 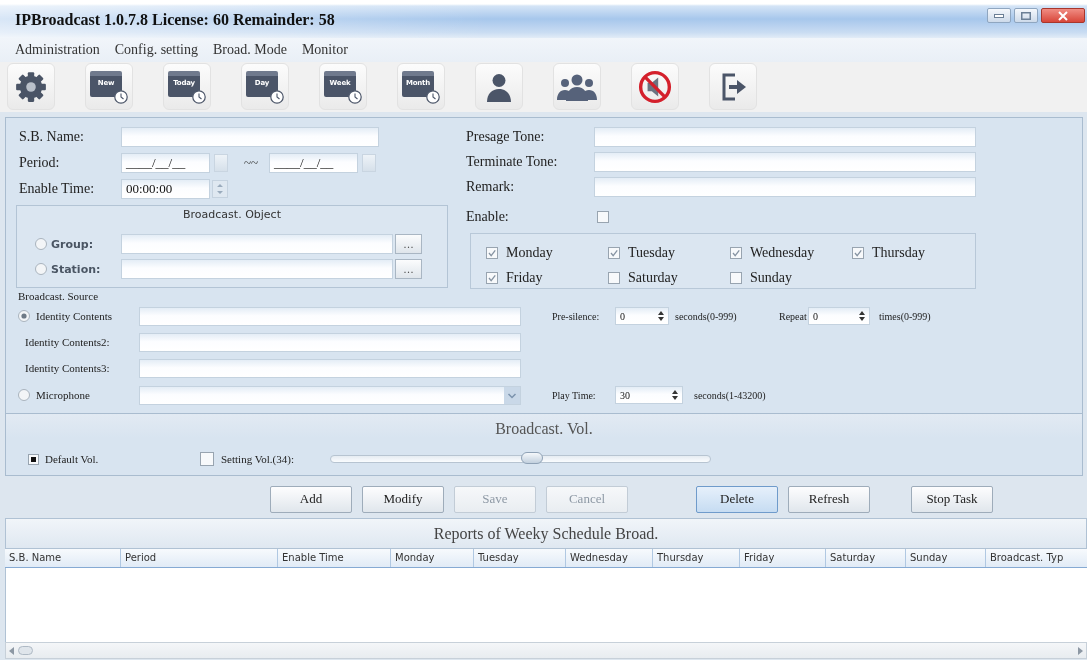 What do you see at coordinates (258, 459) in the screenshot?
I see `checkbox-label: Setting Vol.(34):` at bounding box center [258, 459].